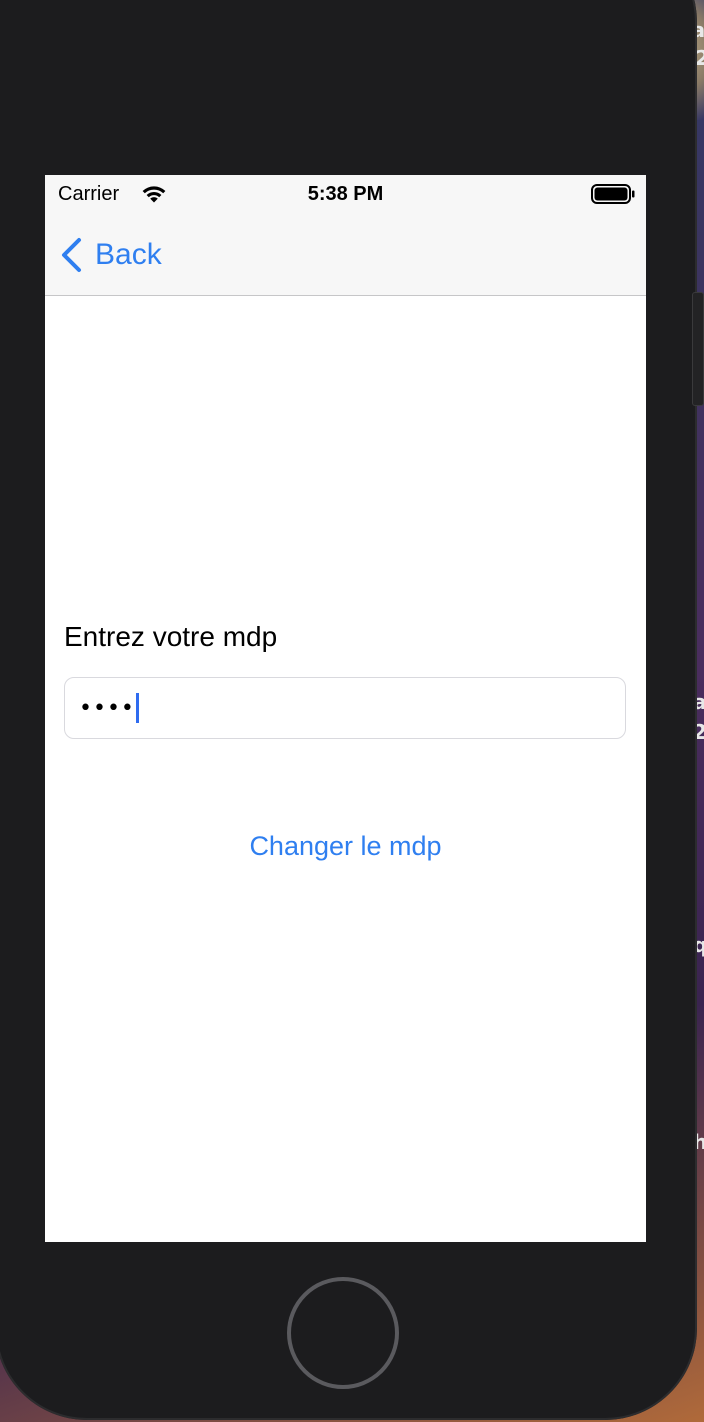 The image size is (704, 1422). I want to click on battery-full-icon, so click(613, 194).